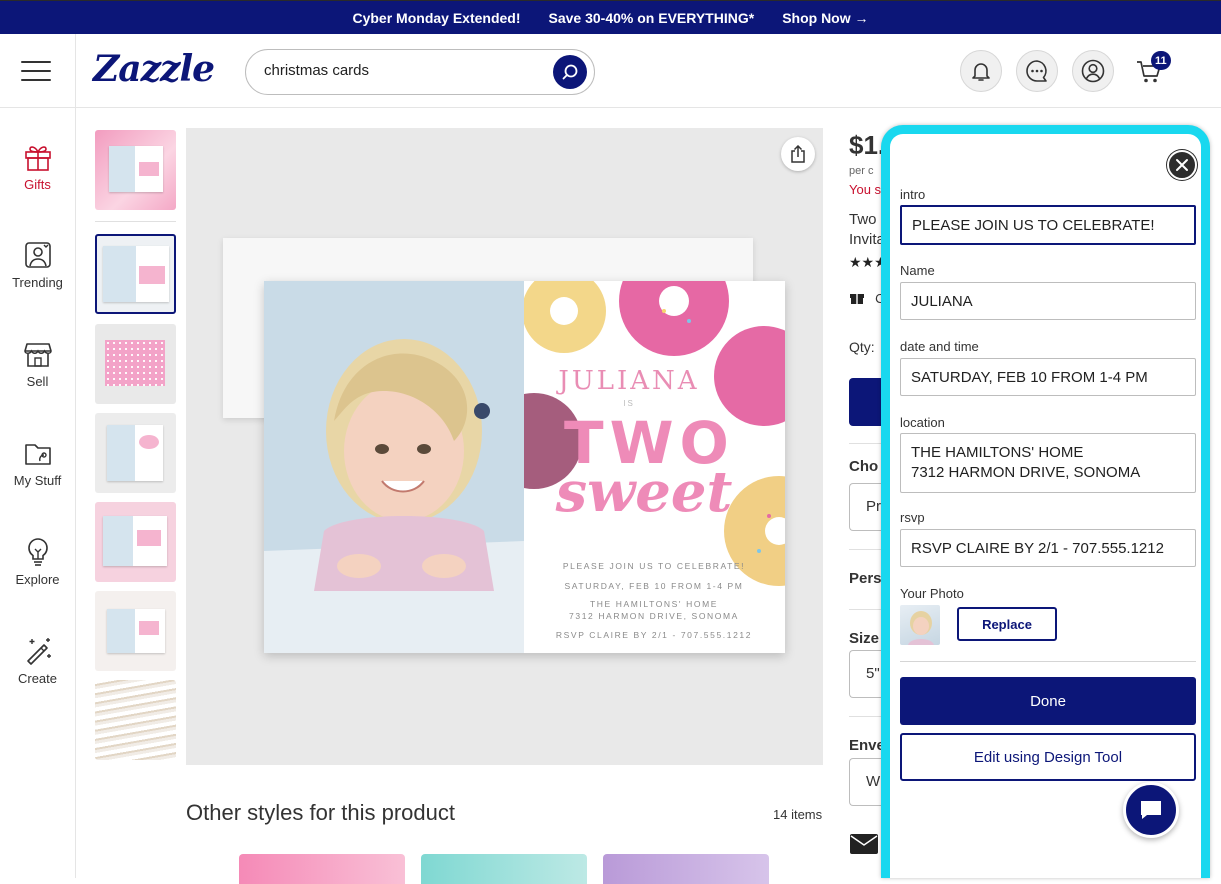 This screenshot has width=1221, height=884. I want to click on search-input, so click(404, 70).